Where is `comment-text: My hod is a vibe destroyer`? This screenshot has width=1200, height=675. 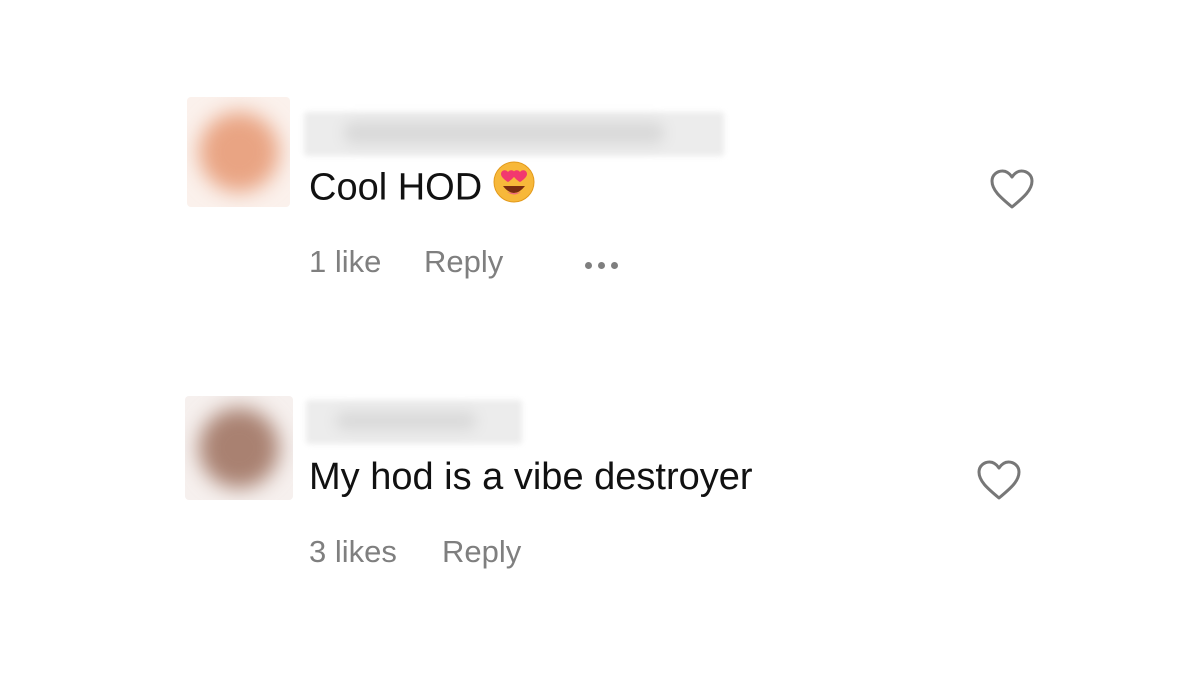
comment-text: My hod is a vibe destroyer is located at coordinates (531, 477).